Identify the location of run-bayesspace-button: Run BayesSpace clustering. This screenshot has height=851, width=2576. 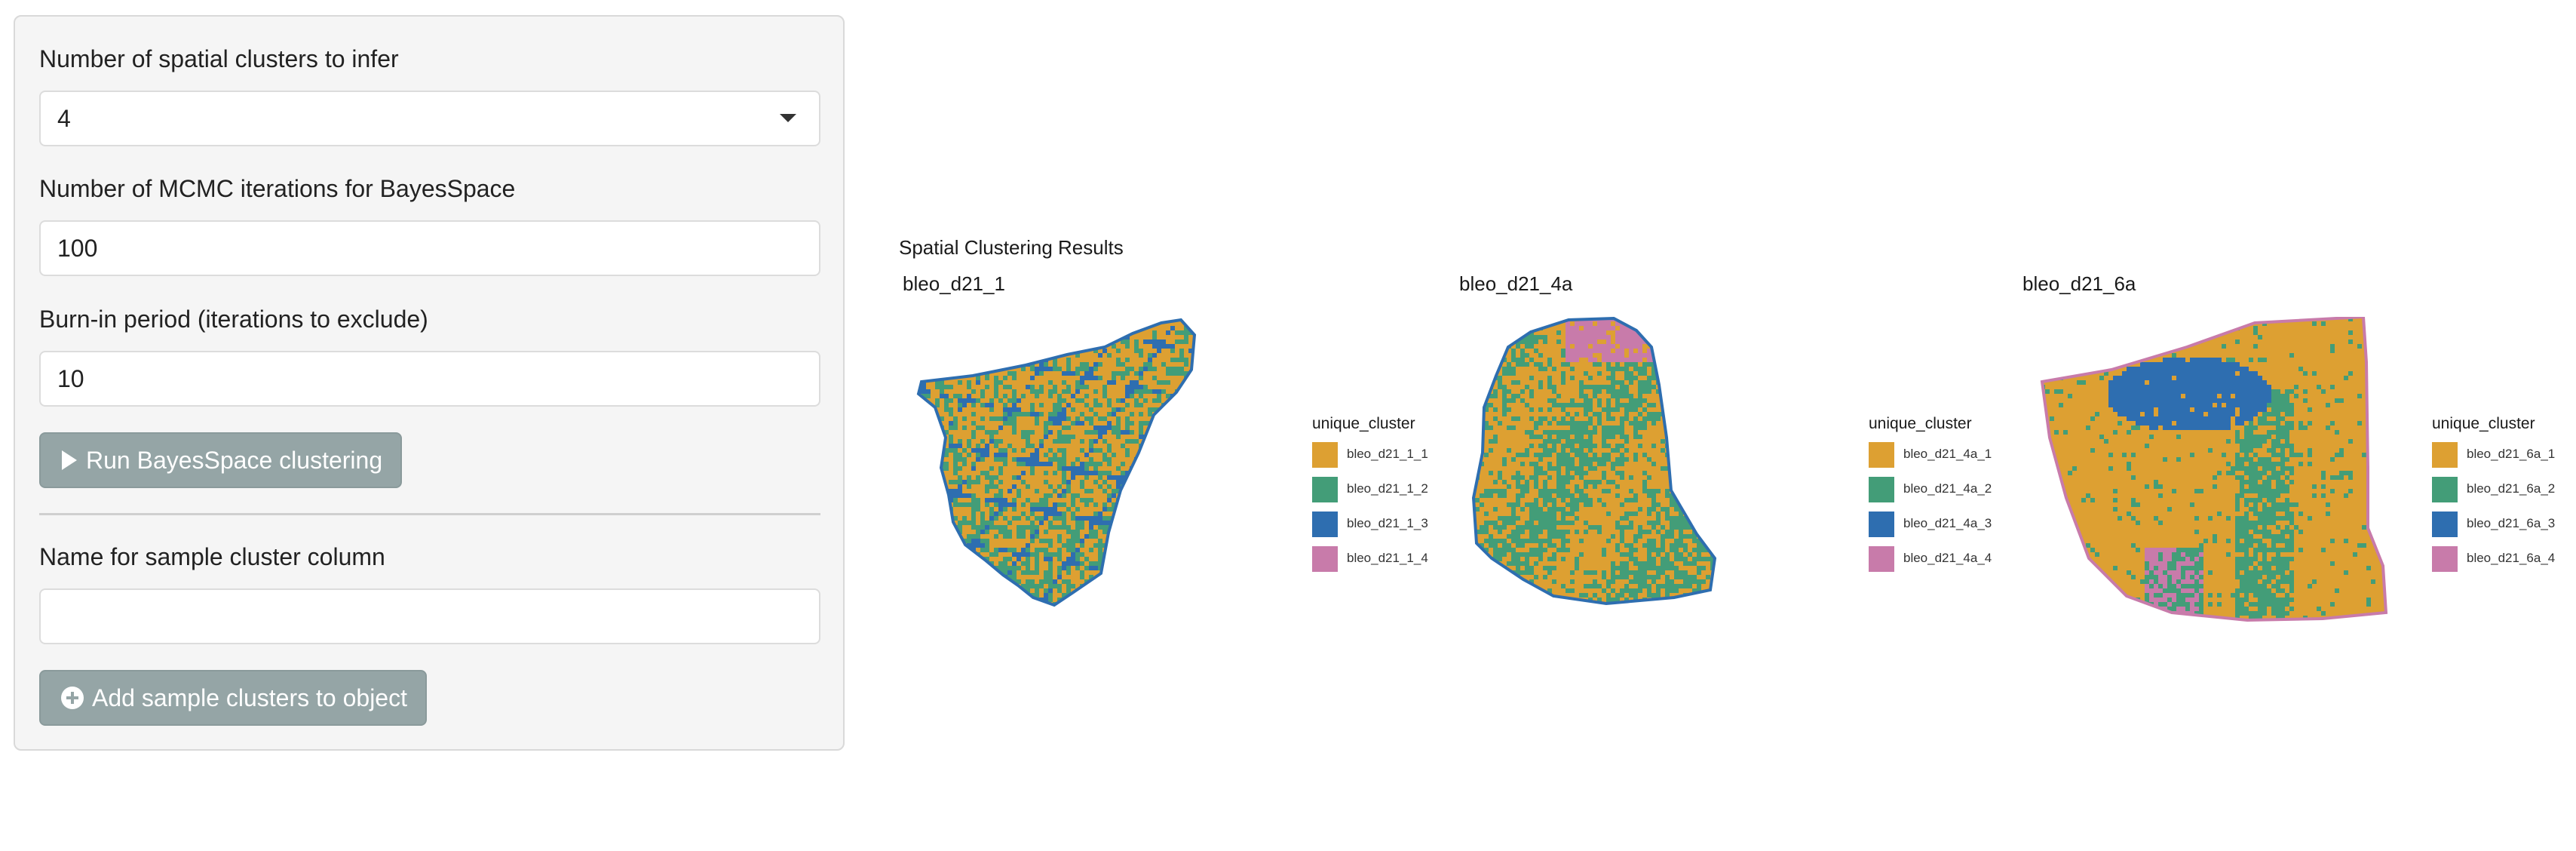
(221, 460).